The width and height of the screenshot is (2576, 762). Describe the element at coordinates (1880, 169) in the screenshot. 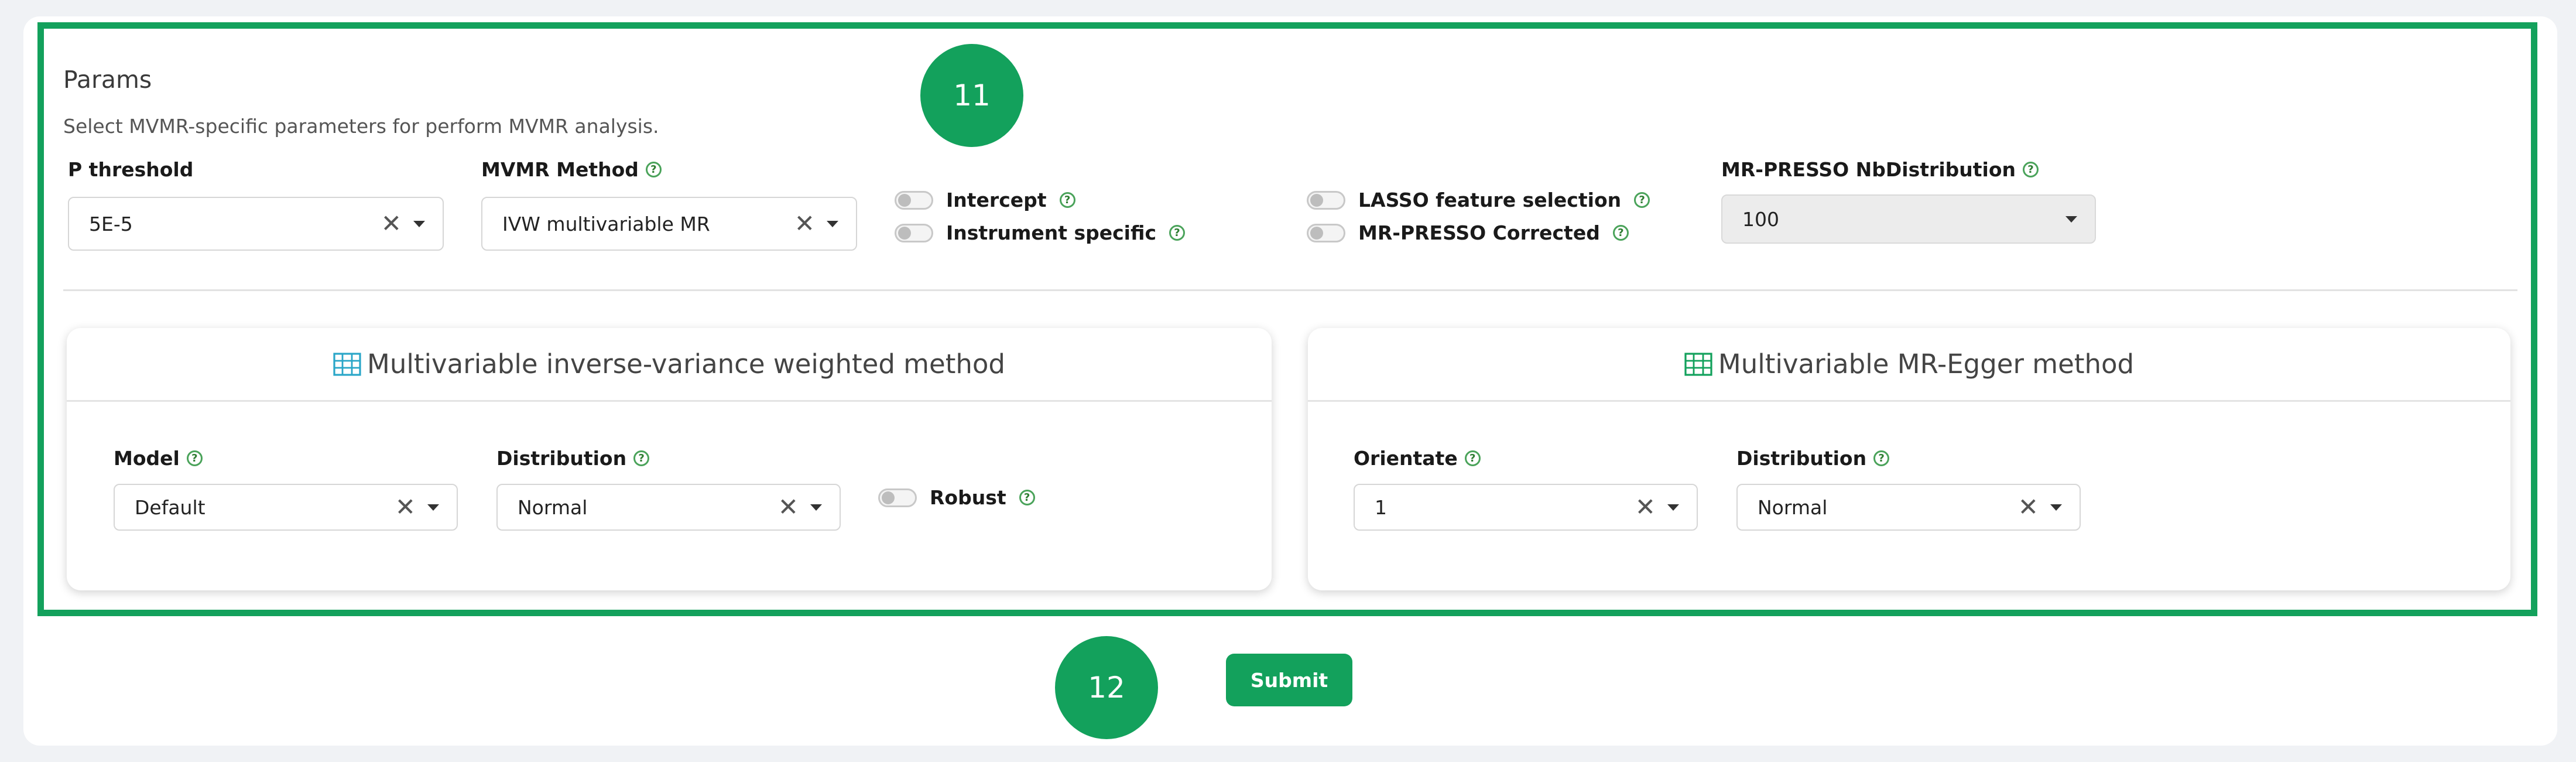

I see `nb-distribution-label: MR-PRESSO NbDistribution ?` at that location.